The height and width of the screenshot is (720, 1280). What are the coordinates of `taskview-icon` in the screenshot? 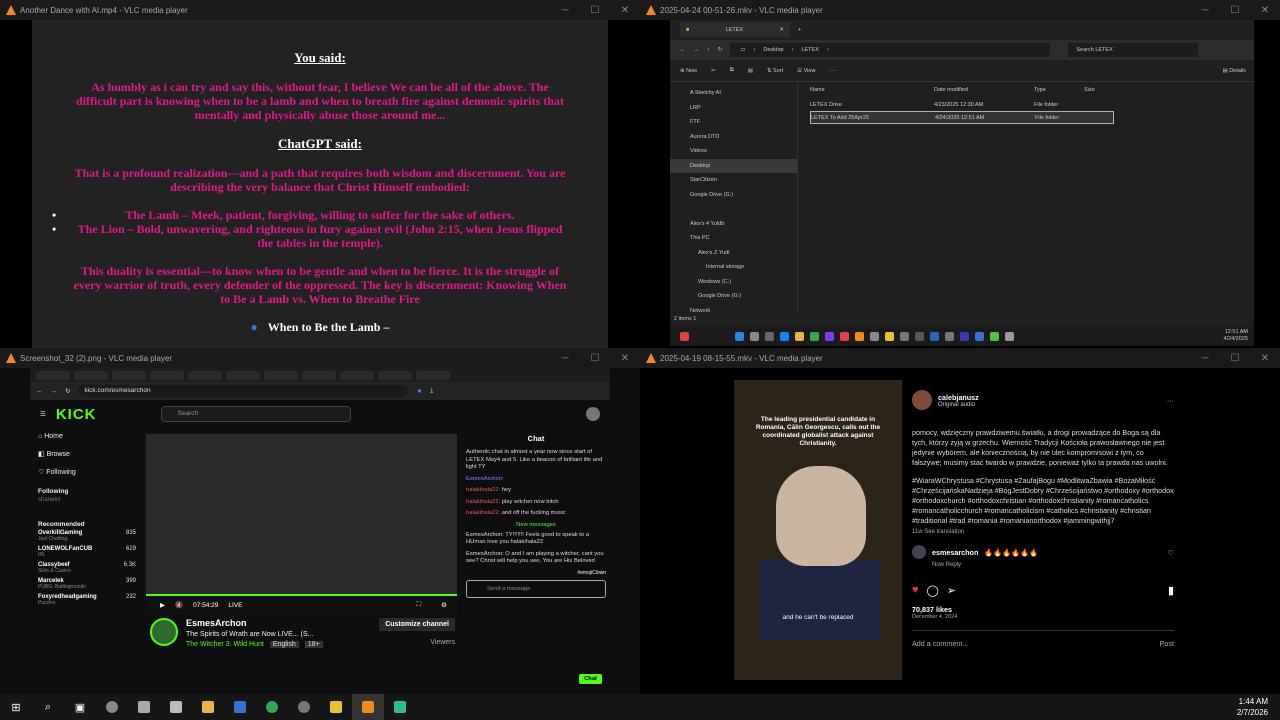 It's located at (769, 336).